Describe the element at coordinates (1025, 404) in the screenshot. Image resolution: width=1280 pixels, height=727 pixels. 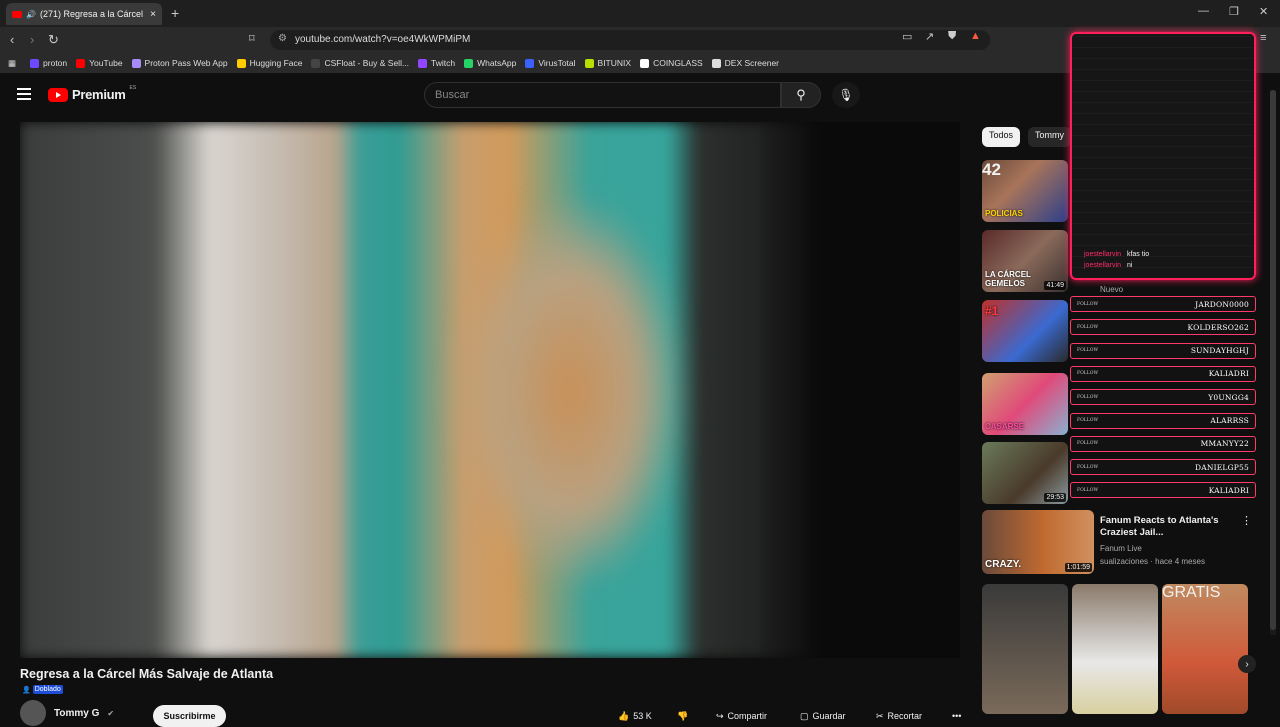
I see `rec-thumbnail-4: CASARSE` at that location.